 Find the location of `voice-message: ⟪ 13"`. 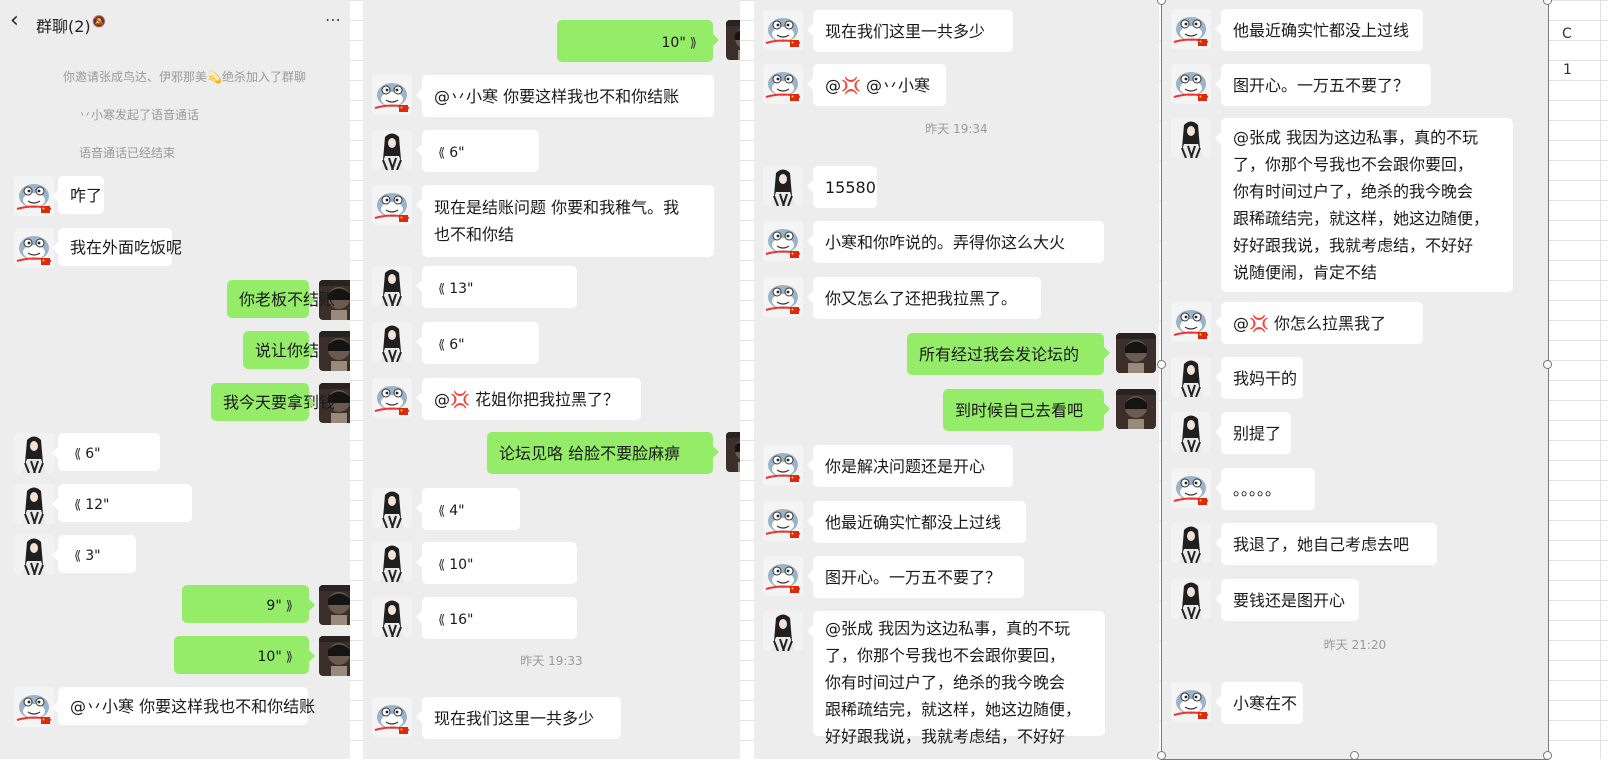

voice-message: ⟪ 13" is located at coordinates (496, 287).